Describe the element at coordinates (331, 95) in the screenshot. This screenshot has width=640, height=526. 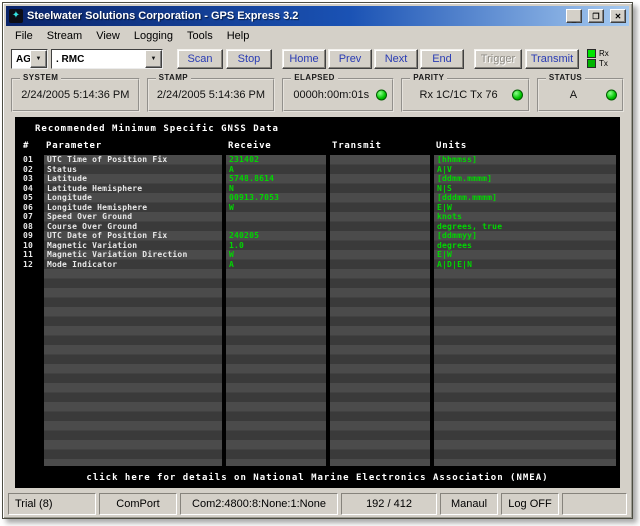
I see `elapsed-value: 0000h:00m:01s` at that location.